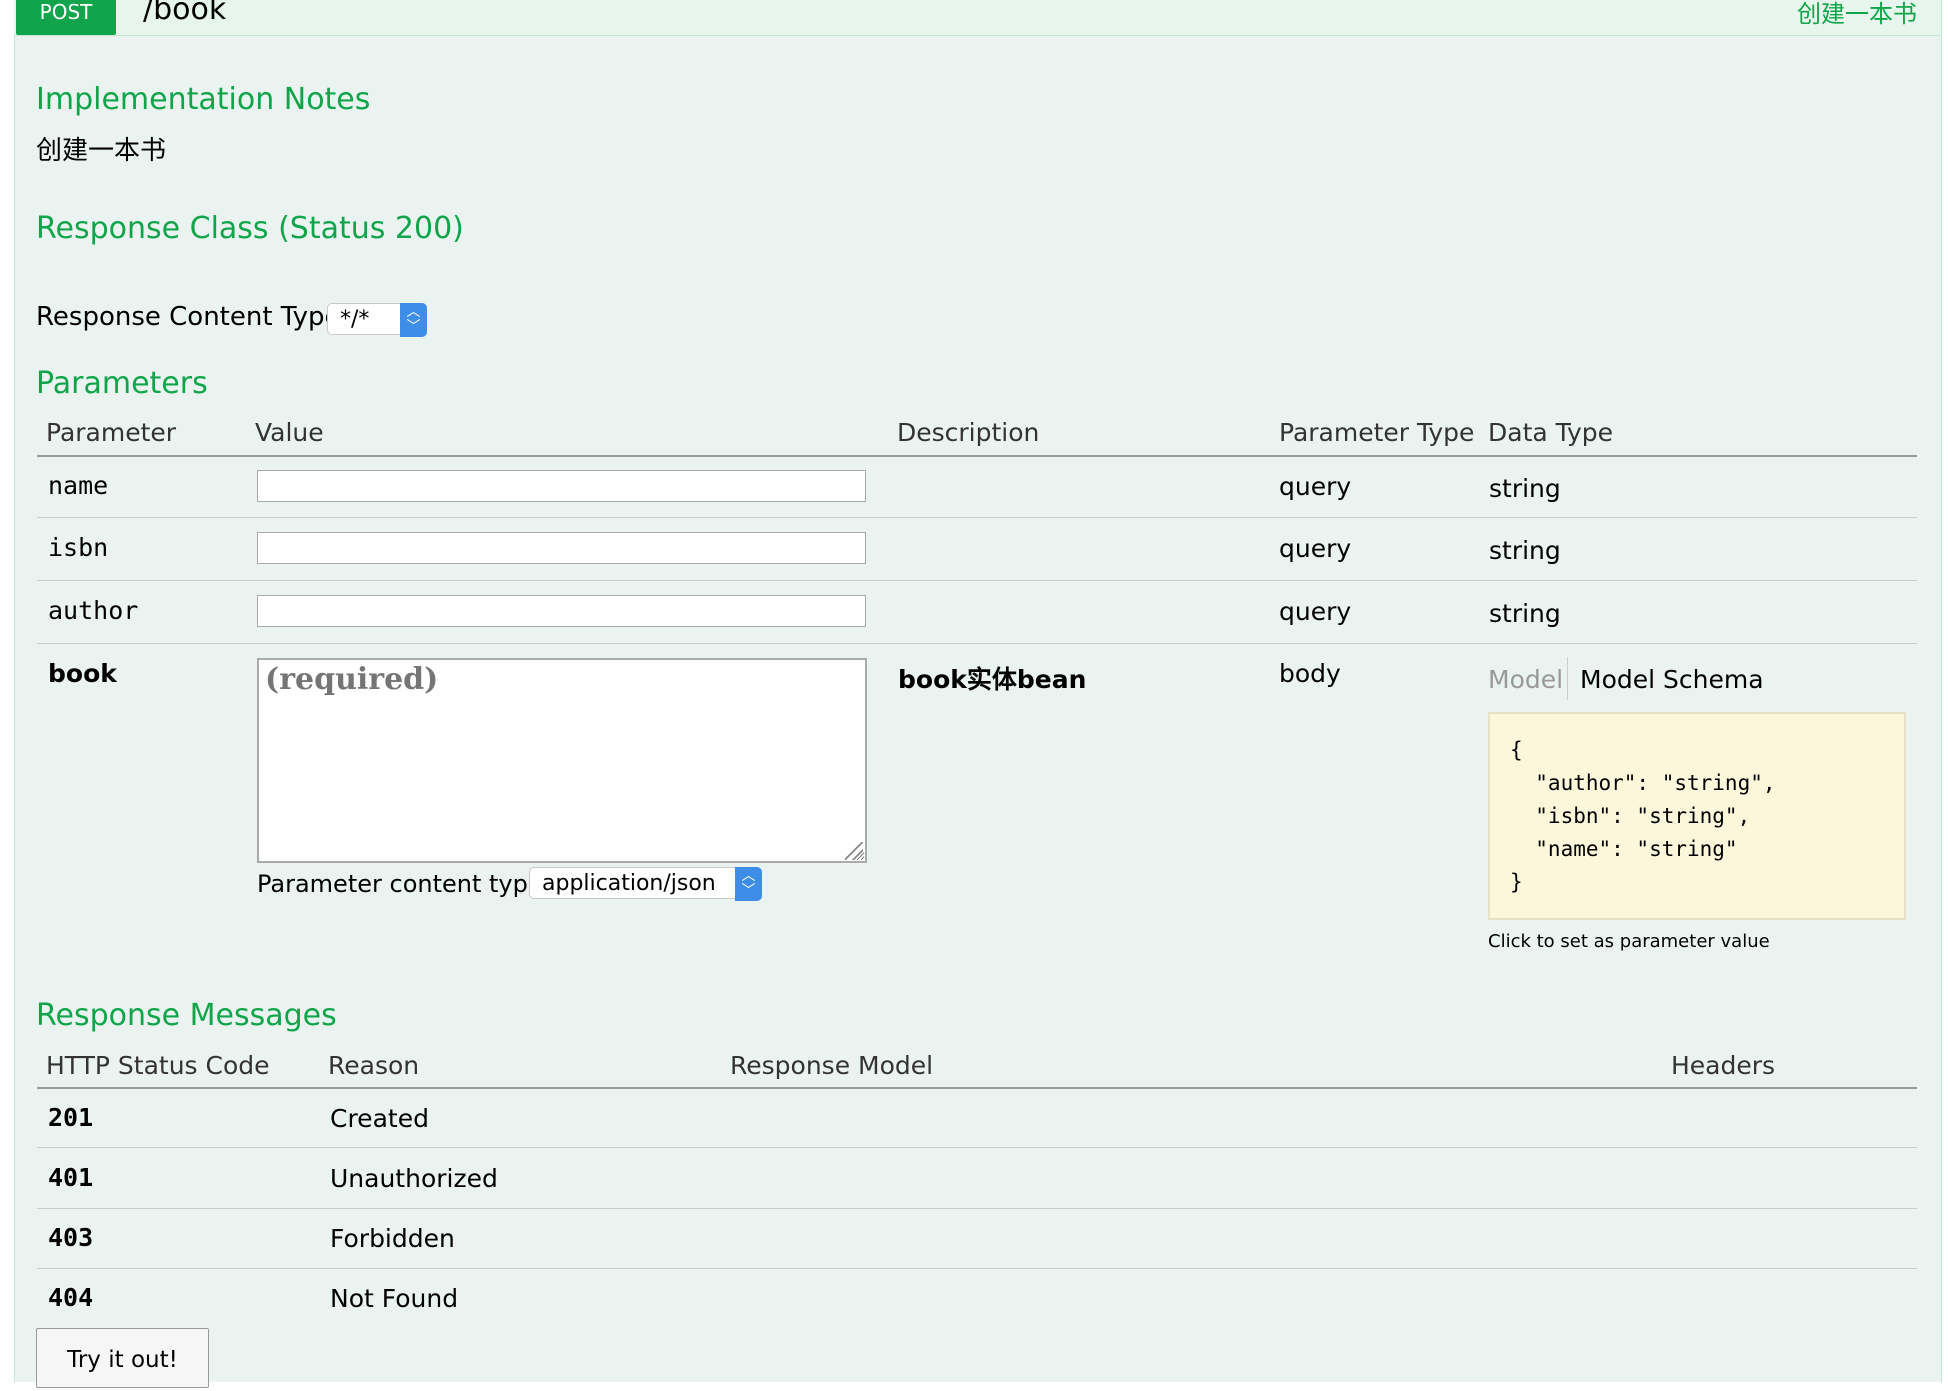 The width and height of the screenshot is (1948, 1391). I want to click on param-book-type: body, so click(1310, 673).